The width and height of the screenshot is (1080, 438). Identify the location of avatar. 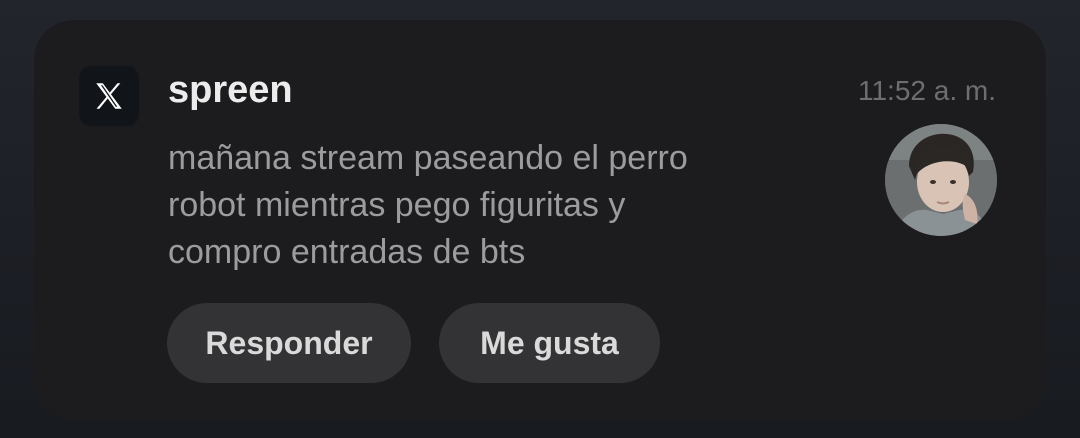
(941, 180).